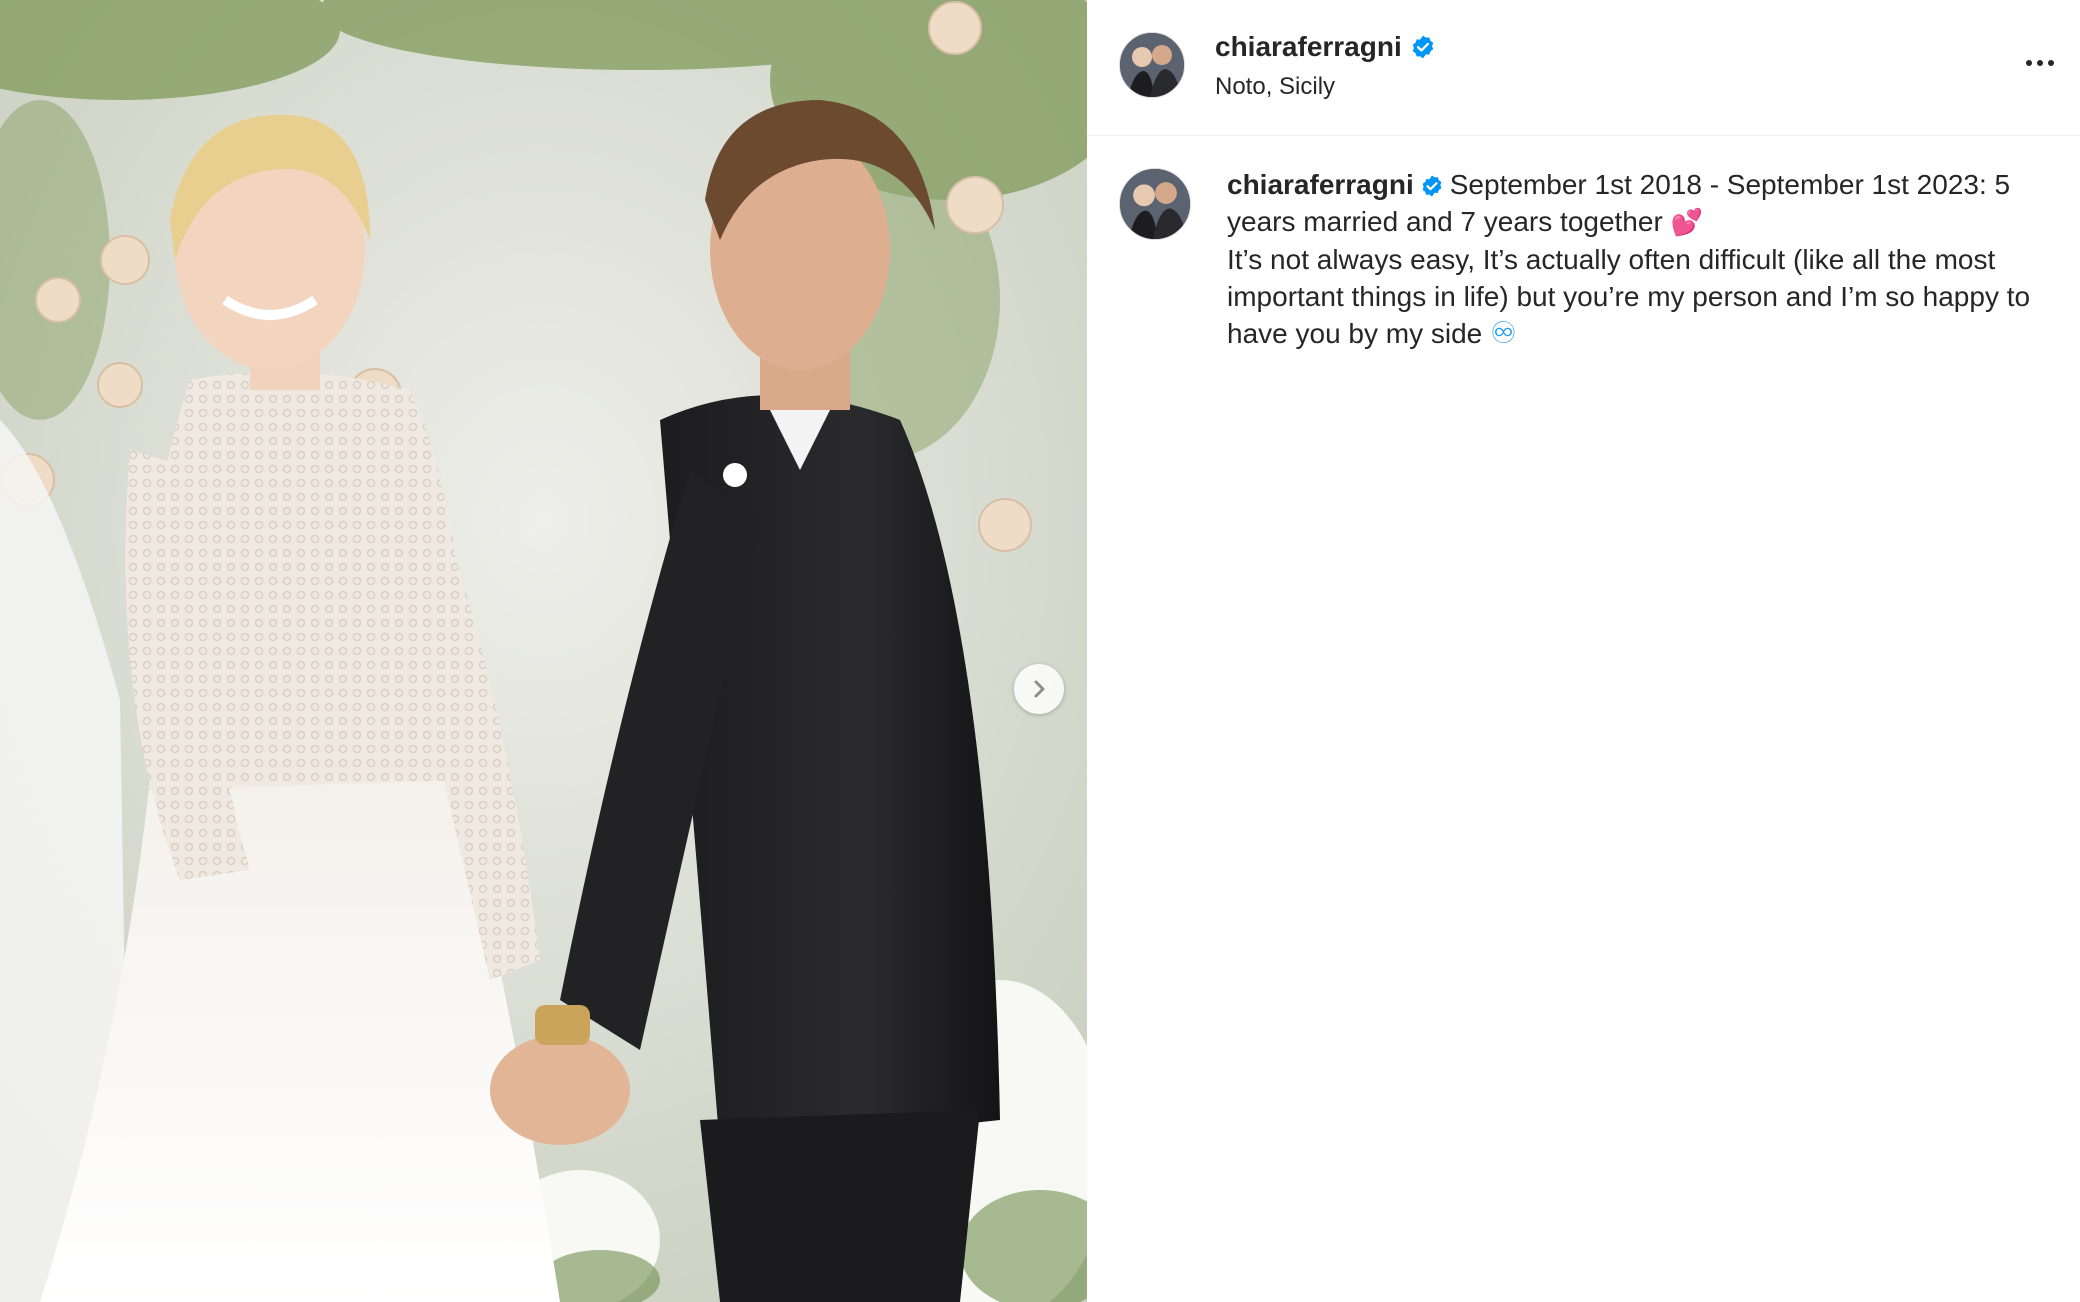 The height and width of the screenshot is (1302, 2080). Describe the element at coordinates (1503, 333) in the screenshot. I see `infinity-emoji-icon: ♾` at that location.